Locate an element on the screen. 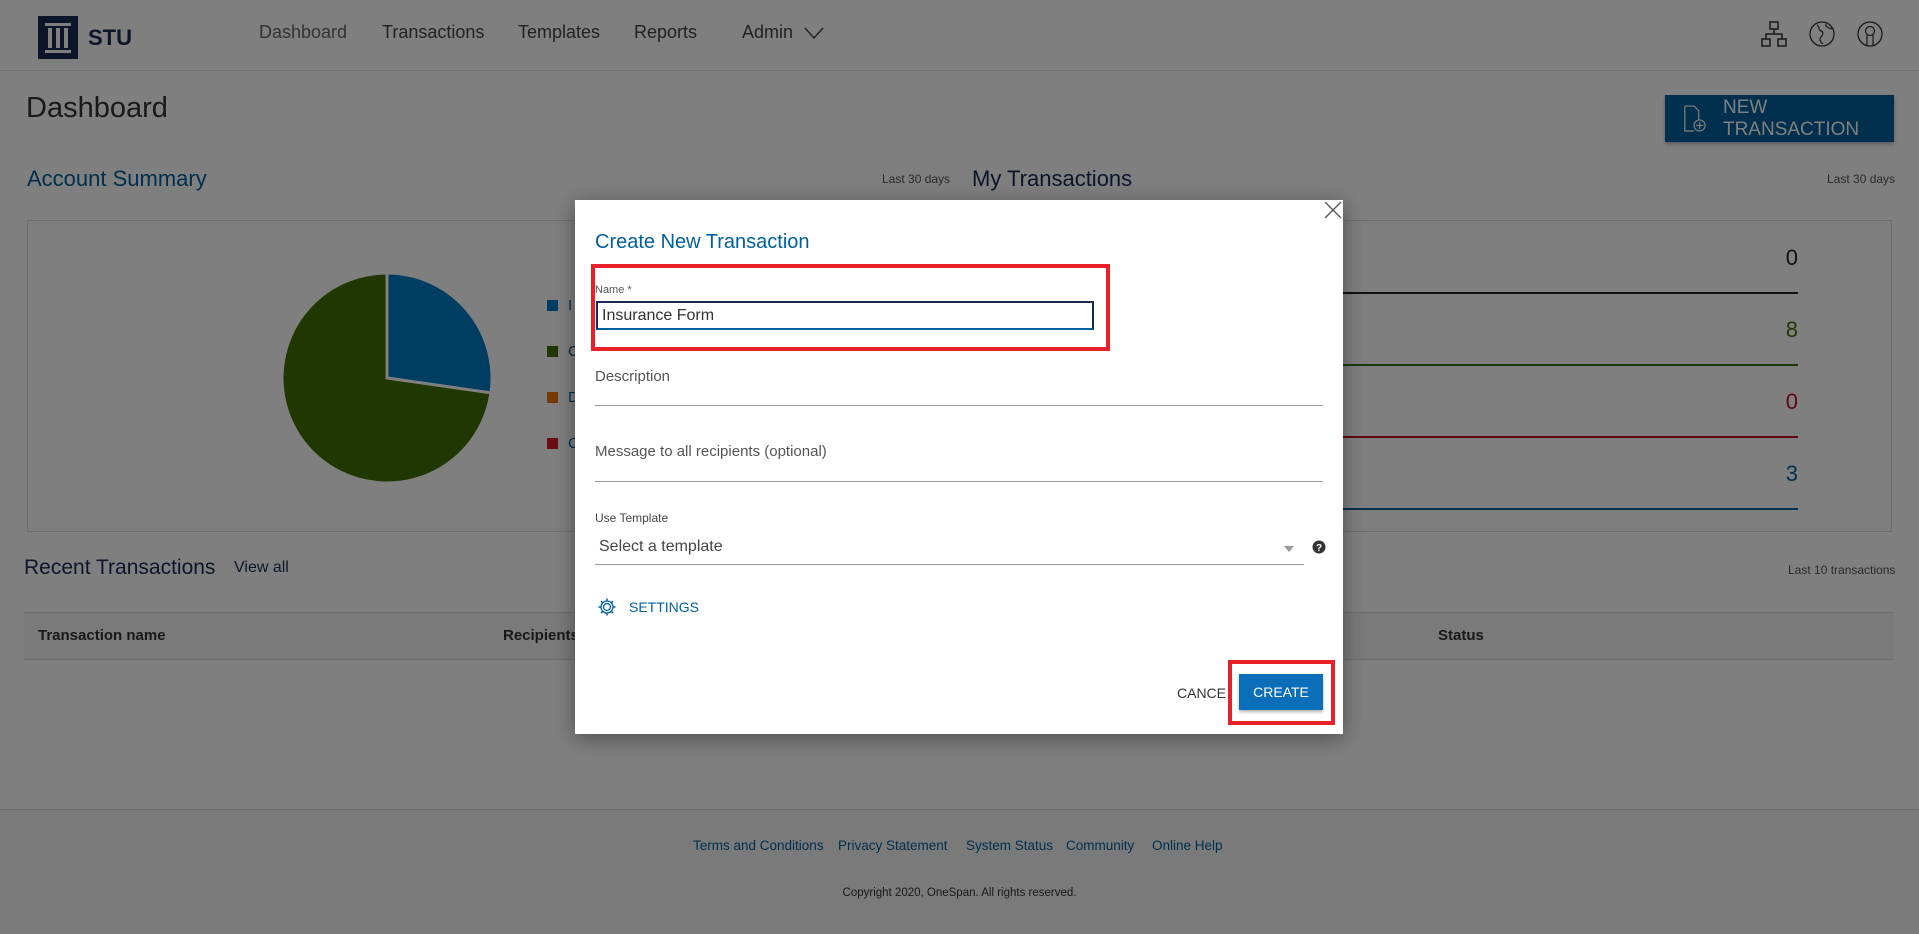 The height and width of the screenshot is (934, 1919). template-select-value: Select a template is located at coordinates (661, 546).